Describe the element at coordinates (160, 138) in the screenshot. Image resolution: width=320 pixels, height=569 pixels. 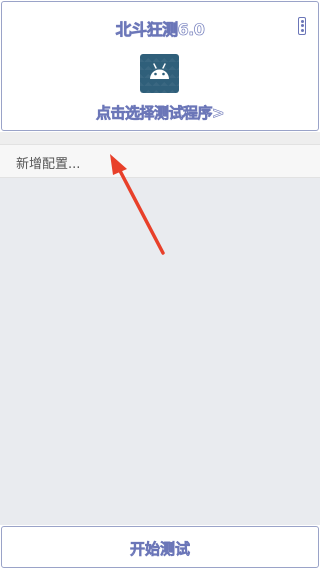
I see `list-top-spacer` at that location.